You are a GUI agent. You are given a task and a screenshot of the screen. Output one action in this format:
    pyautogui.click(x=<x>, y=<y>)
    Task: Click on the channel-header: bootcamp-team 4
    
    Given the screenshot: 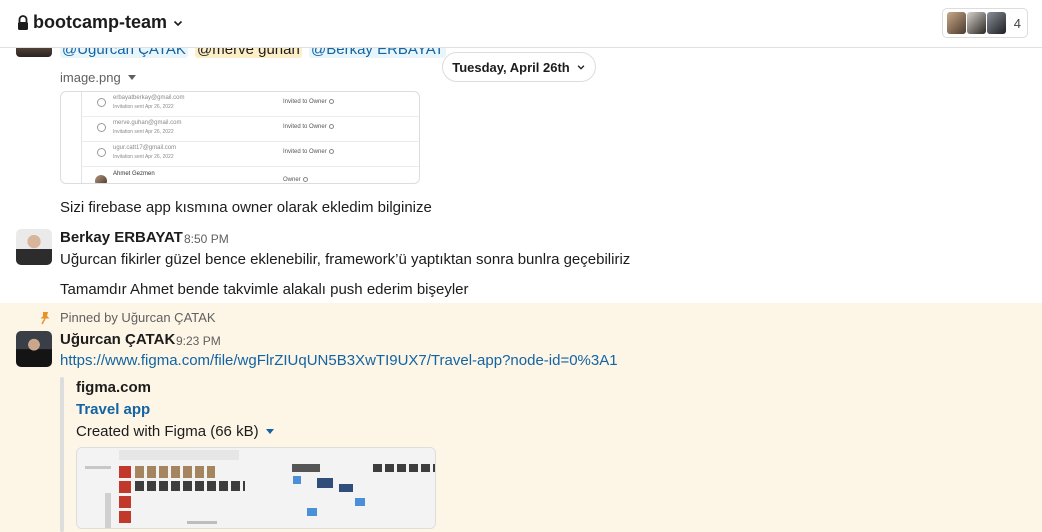 What is the action you would take?
    pyautogui.click(x=521, y=24)
    